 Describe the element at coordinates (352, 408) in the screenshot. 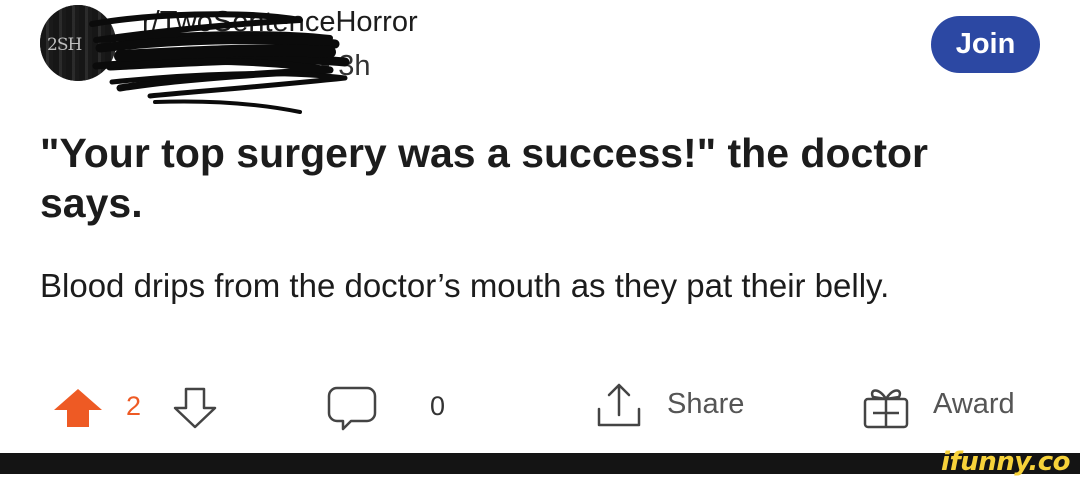

I see `comment-icon` at that location.